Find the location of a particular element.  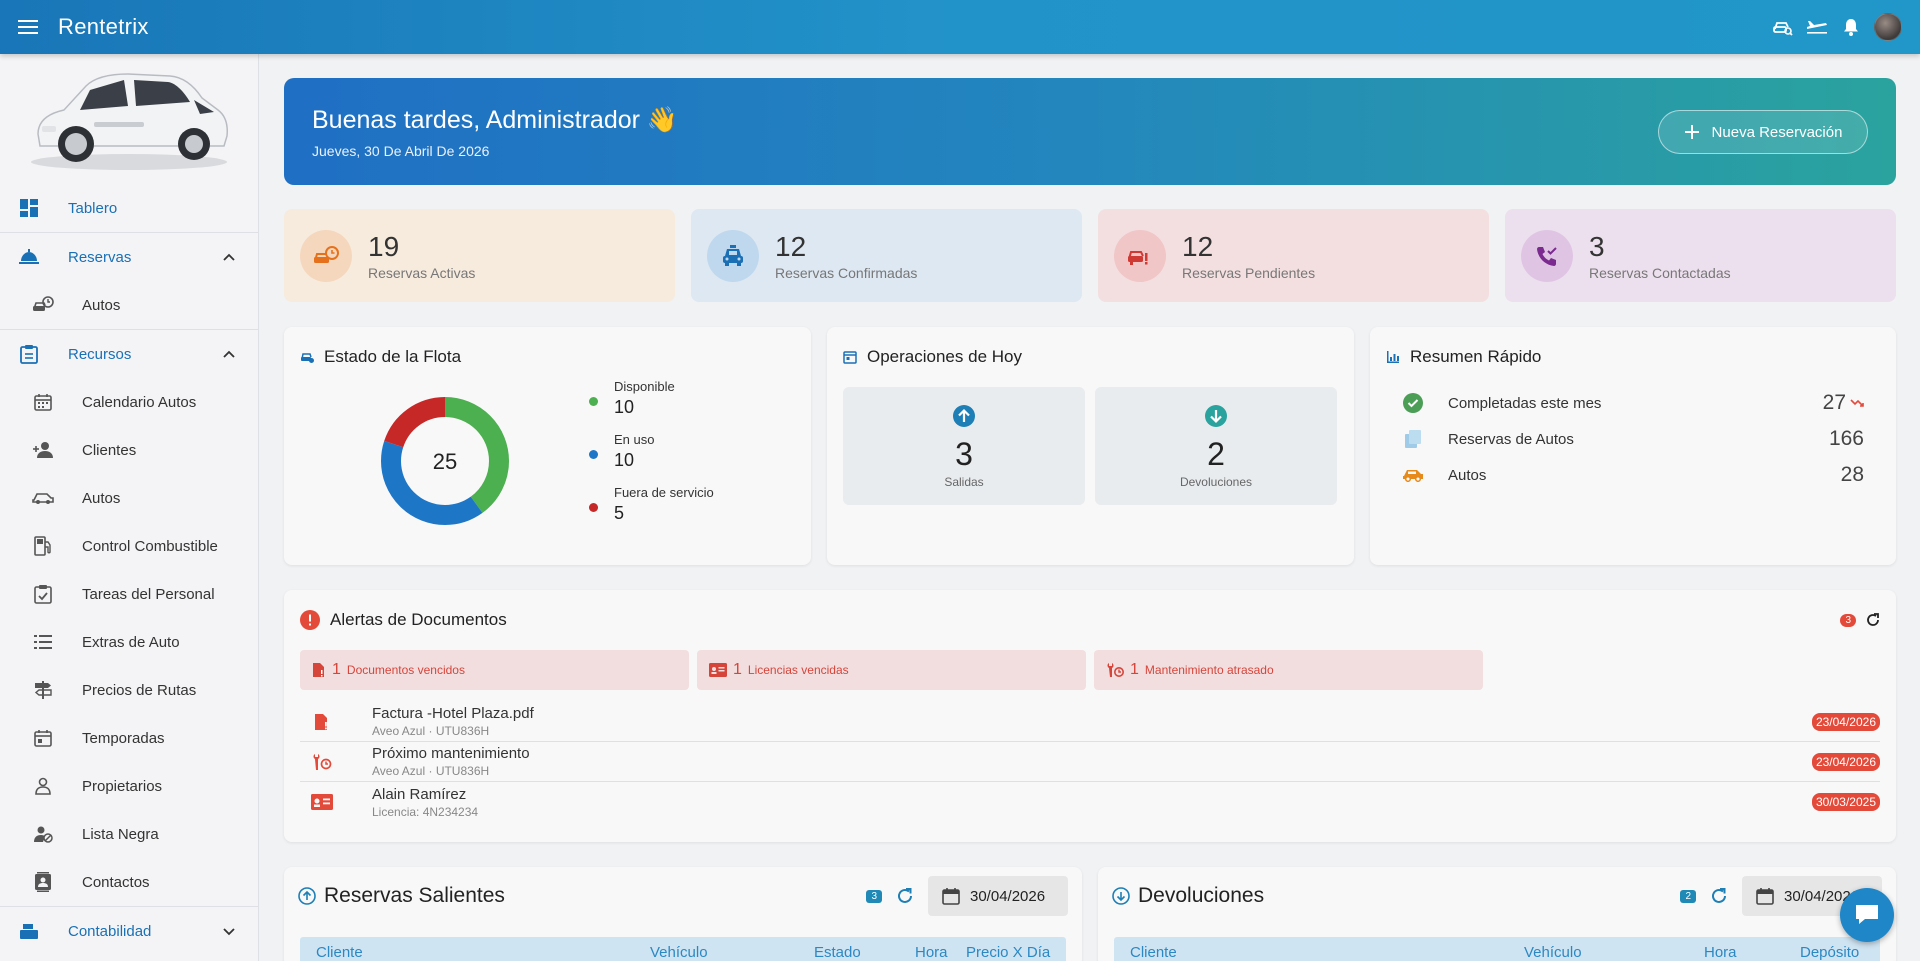

fuel-icon is located at coordinates (43, 546).